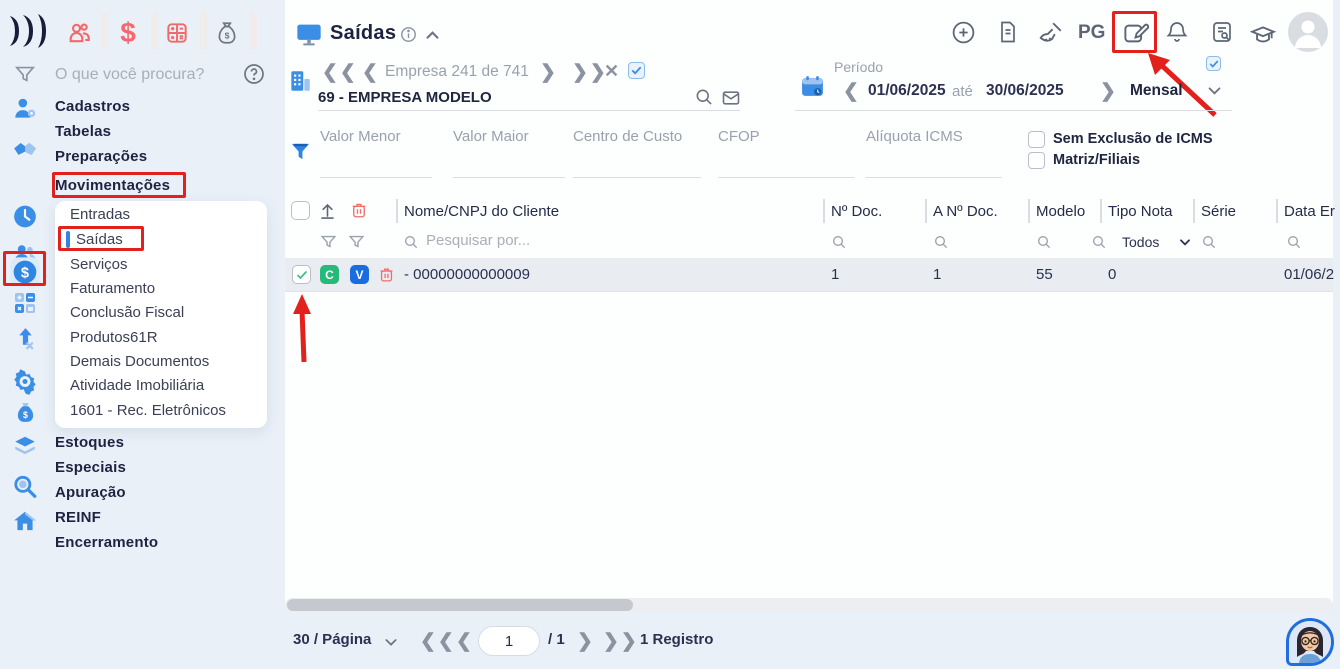  Describe the element at coordinates (1140, 242) in the screenshot. I see `tiponota-filter-select: Todos` at that location.